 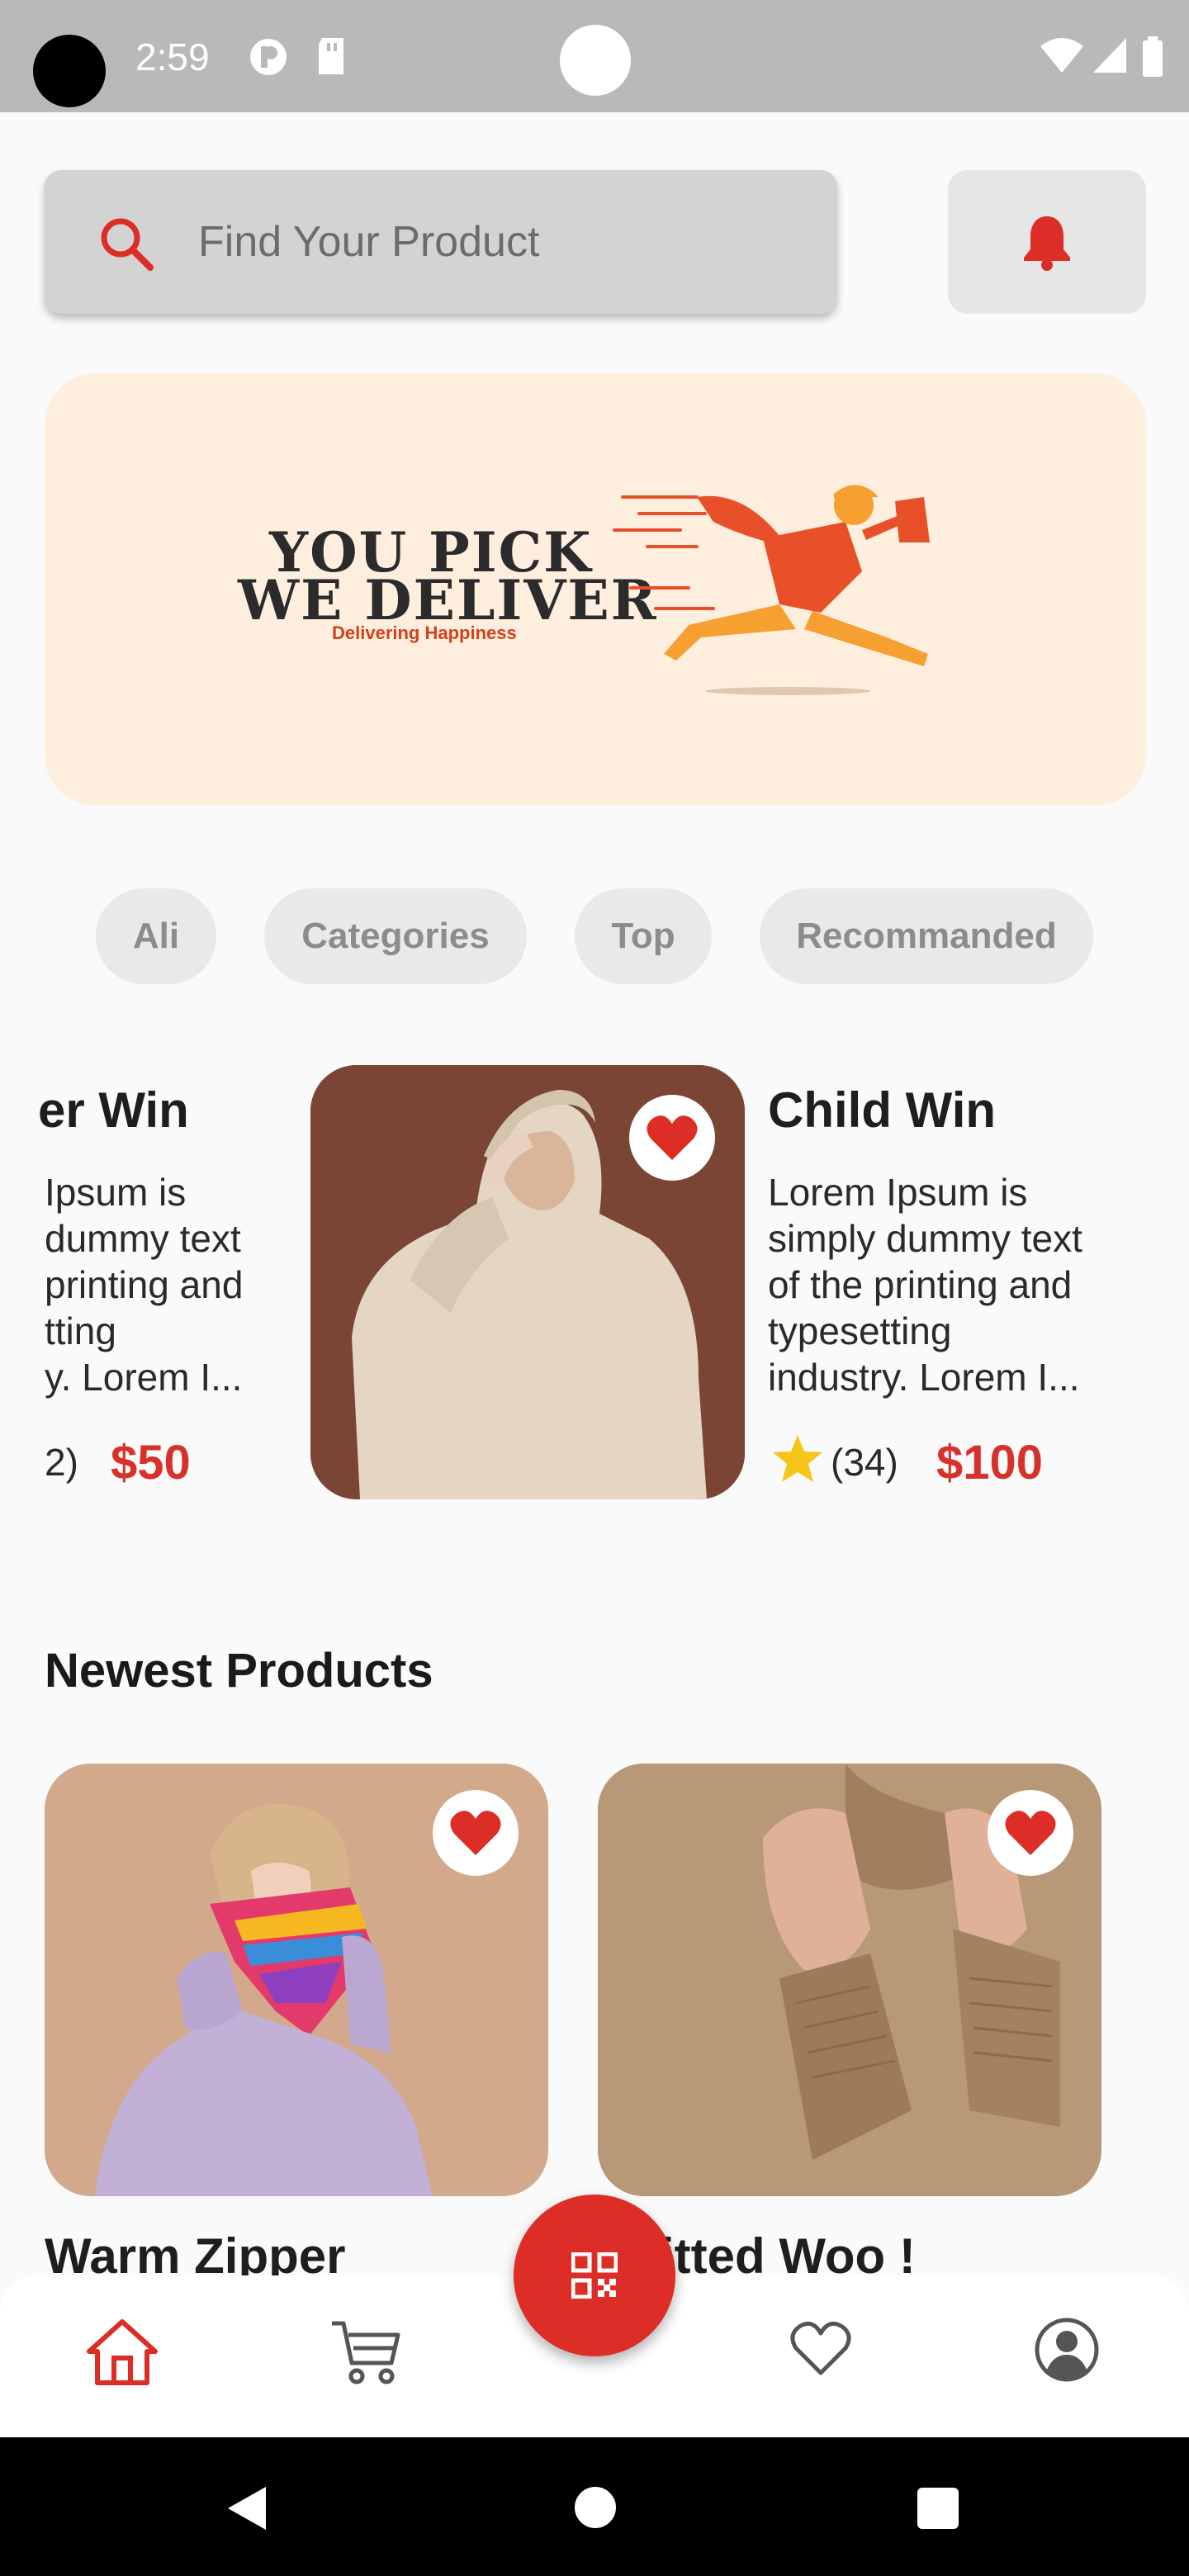 What do you see at coordinates (247, 2508) in the screenshot?
I see `back-icon` at bounding box center [247, 2508].